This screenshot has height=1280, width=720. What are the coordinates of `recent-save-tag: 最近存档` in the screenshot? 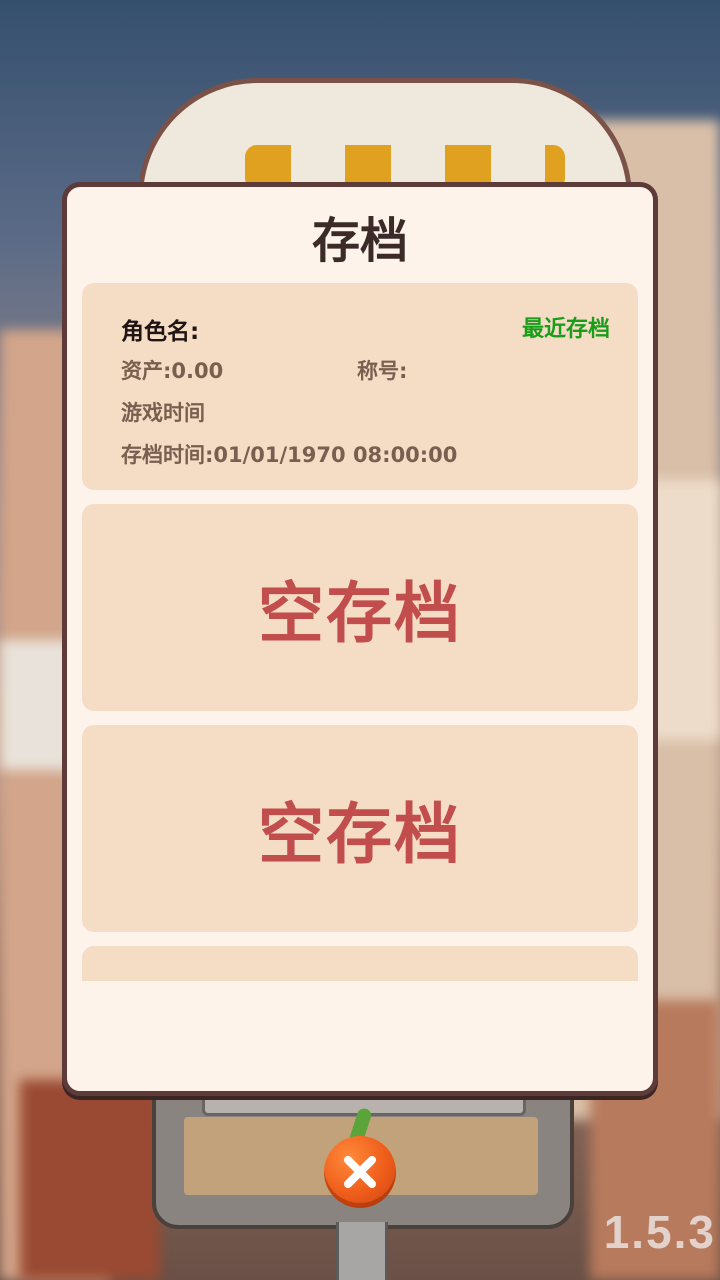 It's located at (565, 329).